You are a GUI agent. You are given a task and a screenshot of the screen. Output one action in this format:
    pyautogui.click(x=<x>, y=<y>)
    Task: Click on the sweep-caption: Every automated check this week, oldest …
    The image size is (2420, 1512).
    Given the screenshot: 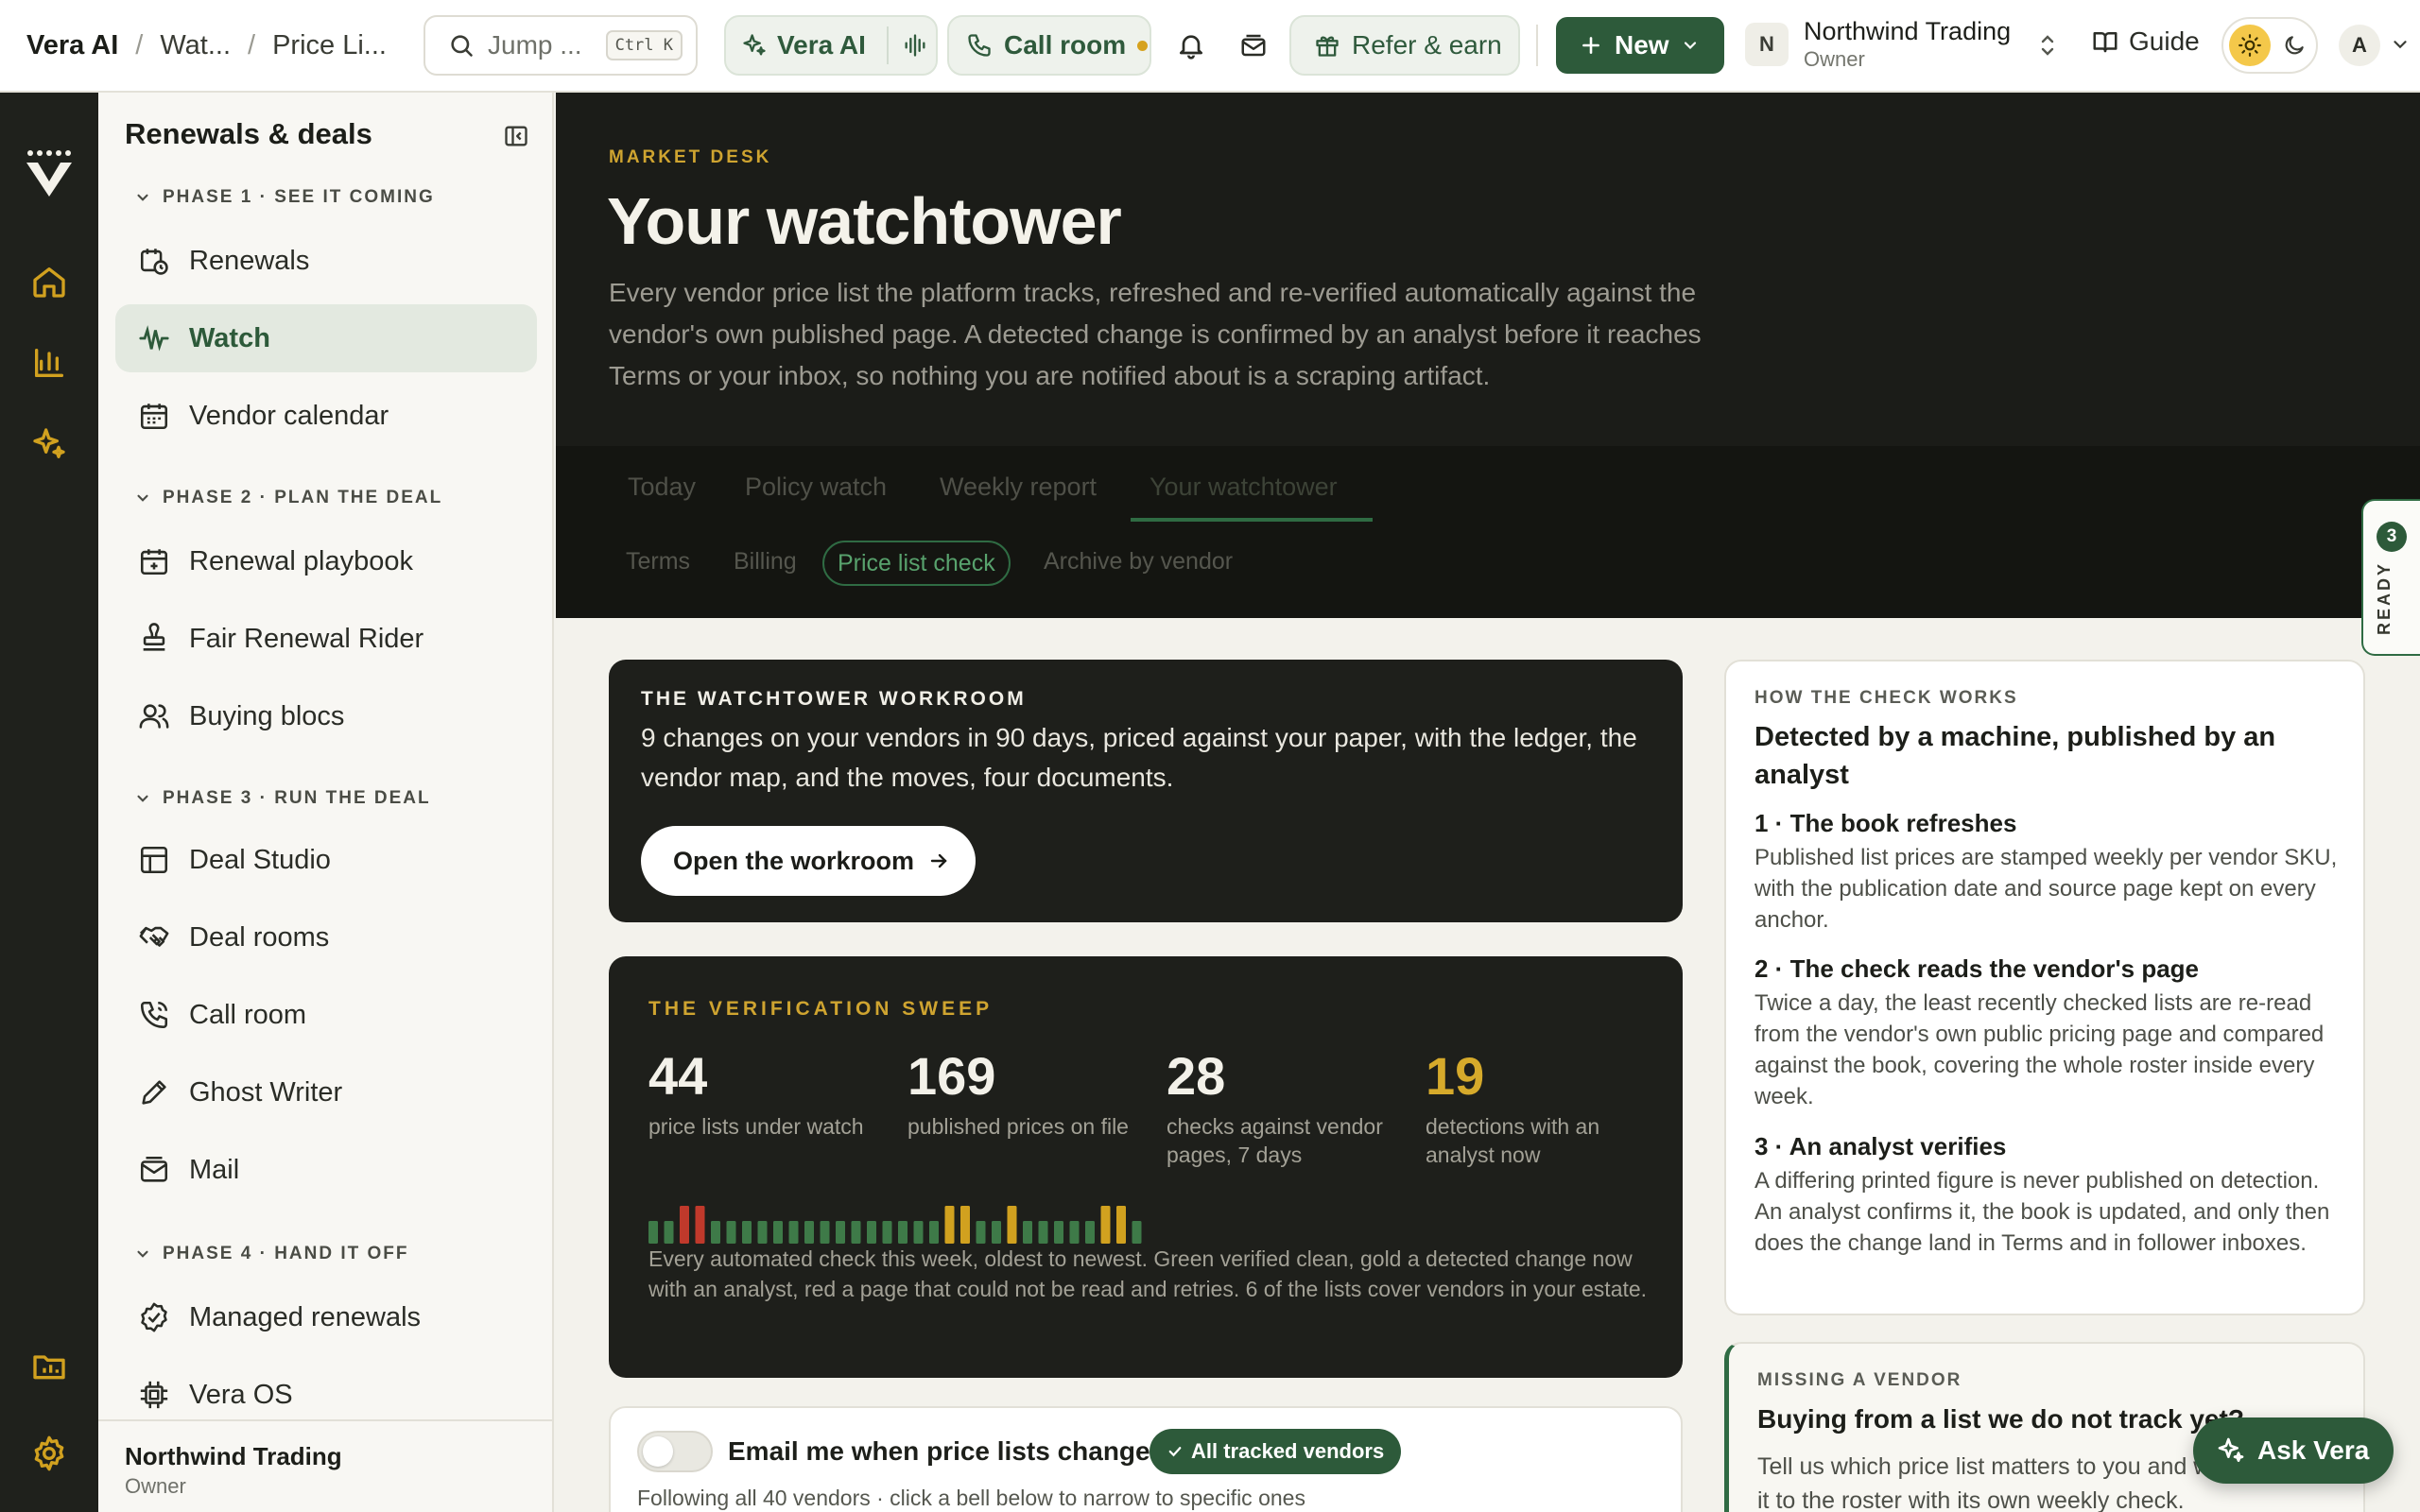 What is the action you would take?
    pyautogui.click(x=1148, y=1273)
    